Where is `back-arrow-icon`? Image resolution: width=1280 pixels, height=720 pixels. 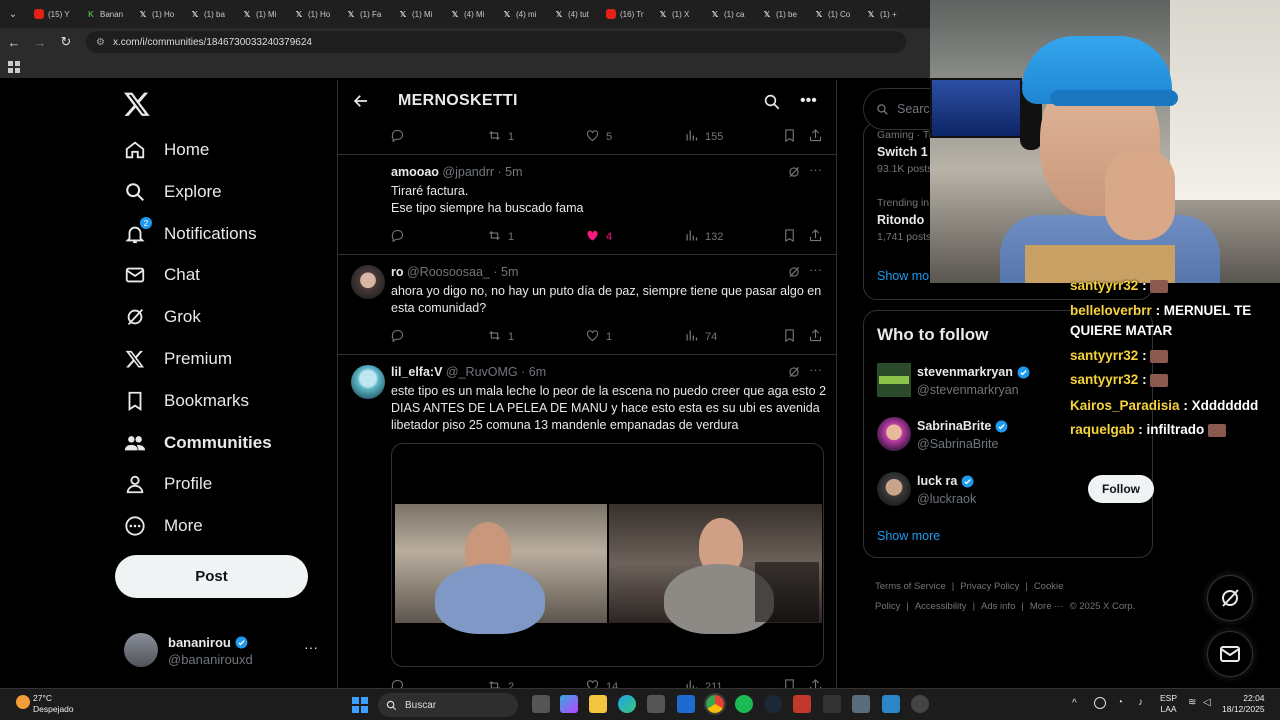
back-arrow-icon is located at coordinates (361, 101).